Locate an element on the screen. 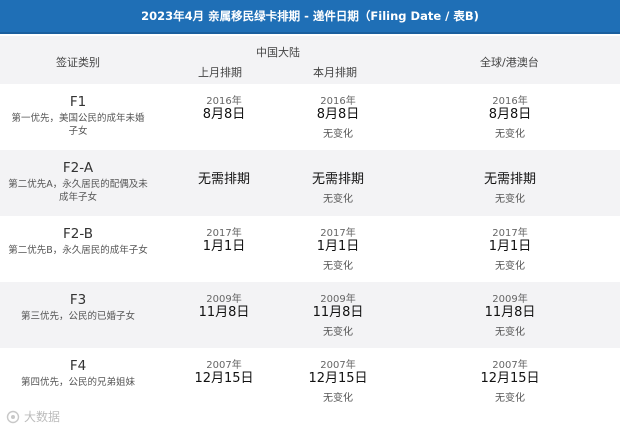 The height and width of the screenshot is (427, 620). global-cell: 2017年 1月1日 无变化 is located at coordinates (510, 249).